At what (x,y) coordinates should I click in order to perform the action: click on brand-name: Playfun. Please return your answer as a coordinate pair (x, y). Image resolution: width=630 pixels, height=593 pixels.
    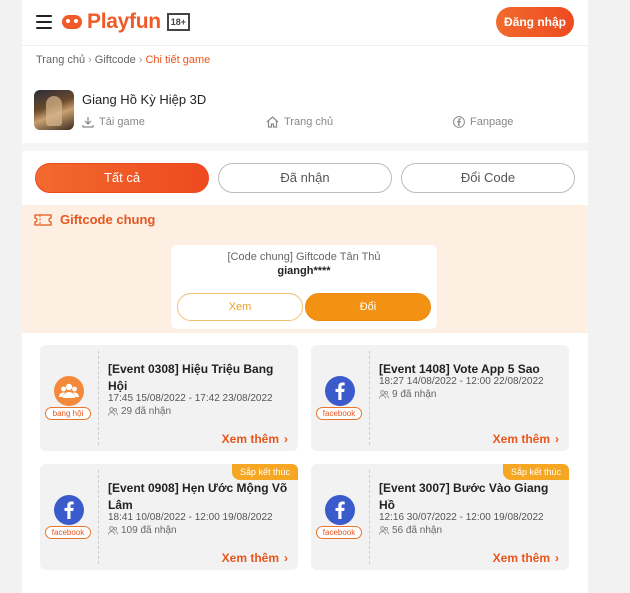
    Looking at the image, I should click on (124, 21).